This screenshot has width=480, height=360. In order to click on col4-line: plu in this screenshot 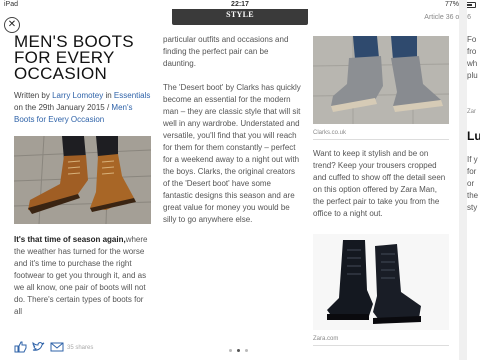, I will do `click(472, 75)`.